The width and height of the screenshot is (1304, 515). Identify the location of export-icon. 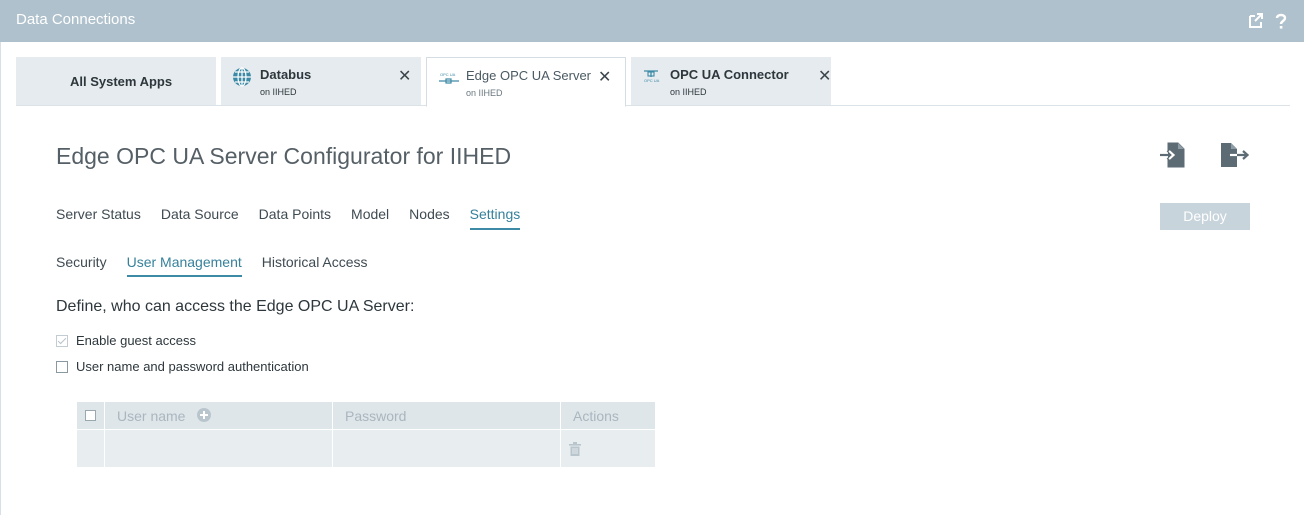
(1235, 158).